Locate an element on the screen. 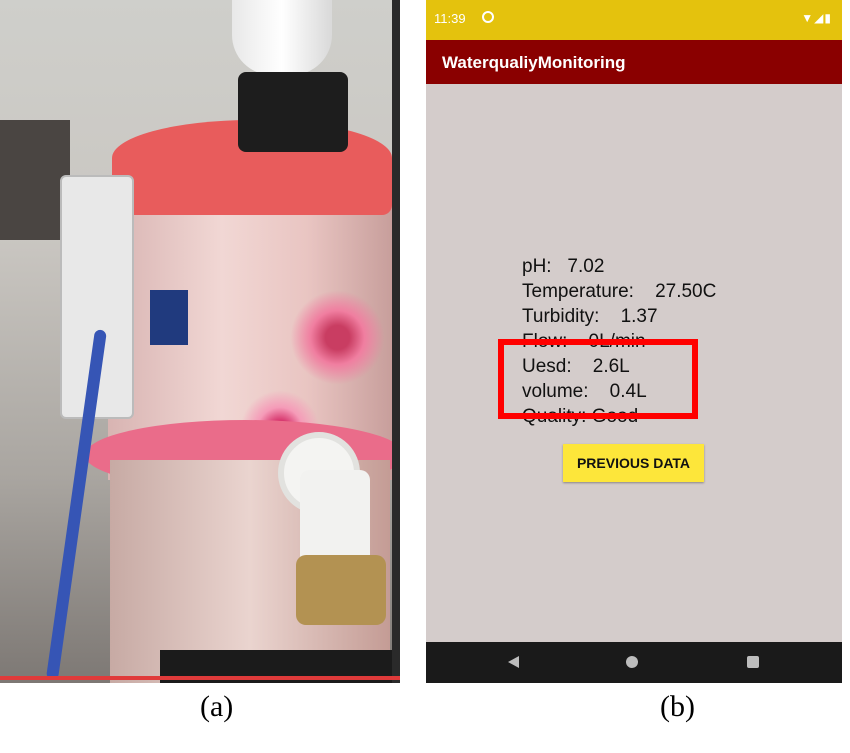 Image resolution: width=850 pixels, height=753 pixels. caption-a: (a) is located at coordinates (217, 706).